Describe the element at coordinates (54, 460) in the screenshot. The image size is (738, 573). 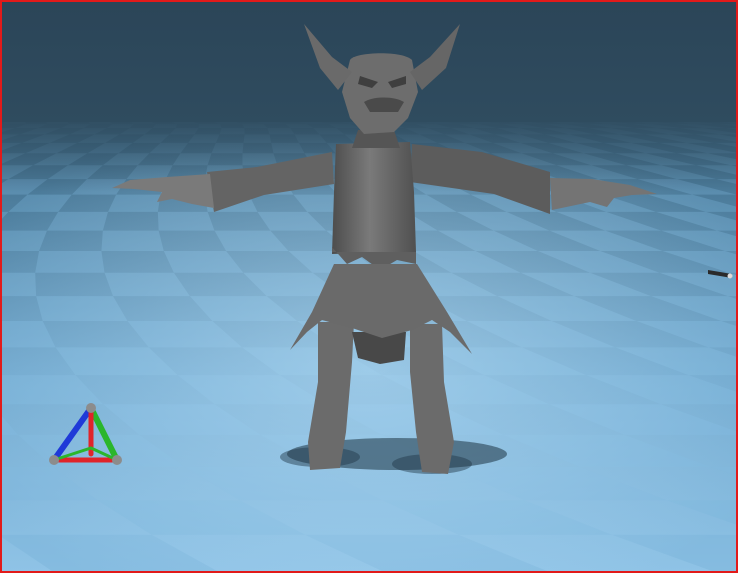
I see `gizmo-handle-left` at that location.